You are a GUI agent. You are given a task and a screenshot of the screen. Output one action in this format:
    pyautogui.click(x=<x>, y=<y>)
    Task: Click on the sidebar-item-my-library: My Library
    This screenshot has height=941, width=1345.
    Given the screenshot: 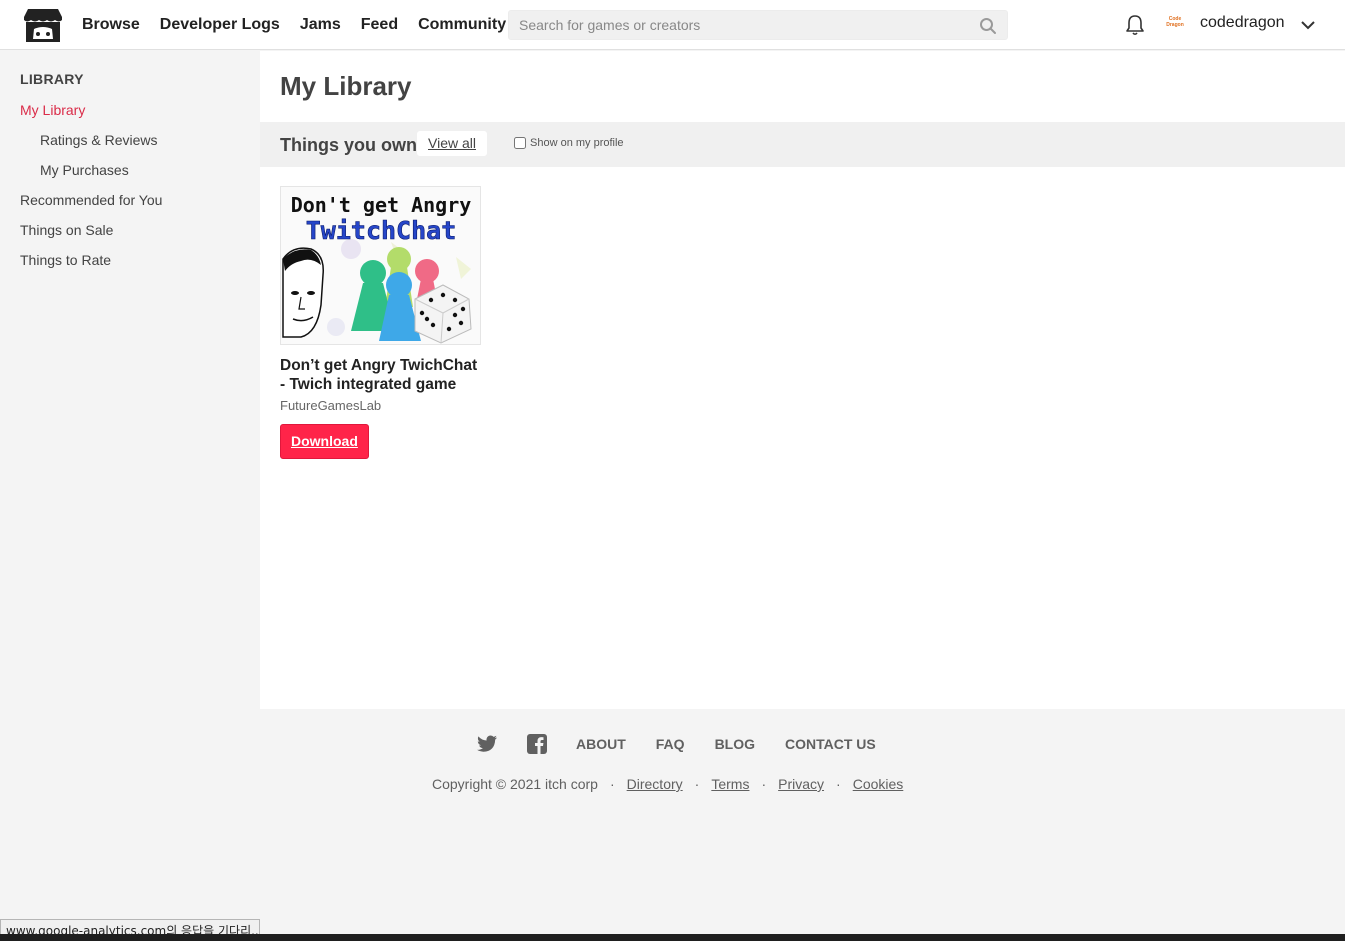 What is the action you would take?
    pyautogui.click(x=52, y=110)
    